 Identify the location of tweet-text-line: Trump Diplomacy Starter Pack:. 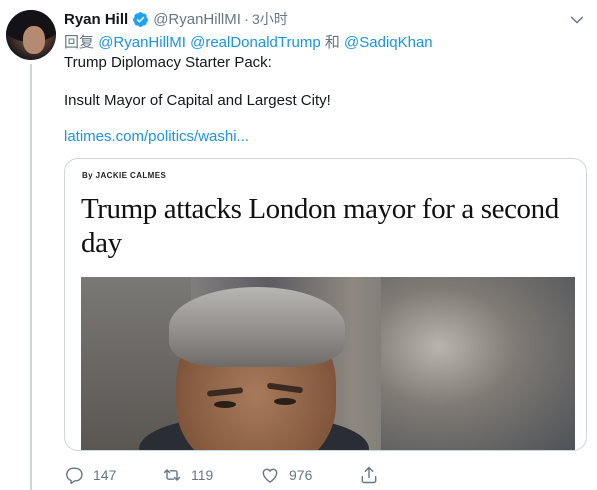
(168, 62).